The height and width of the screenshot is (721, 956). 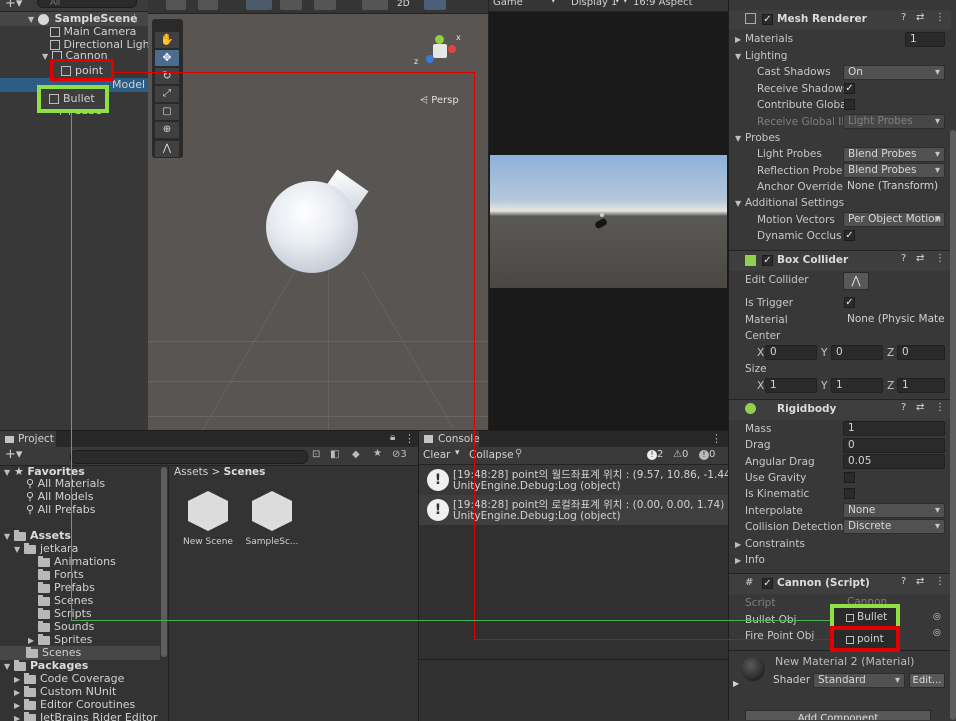 What do you see at coordinates (937, 617) in the screenshot?
I see `object-picker-icon: ◎` at bounding box center [937, 617].